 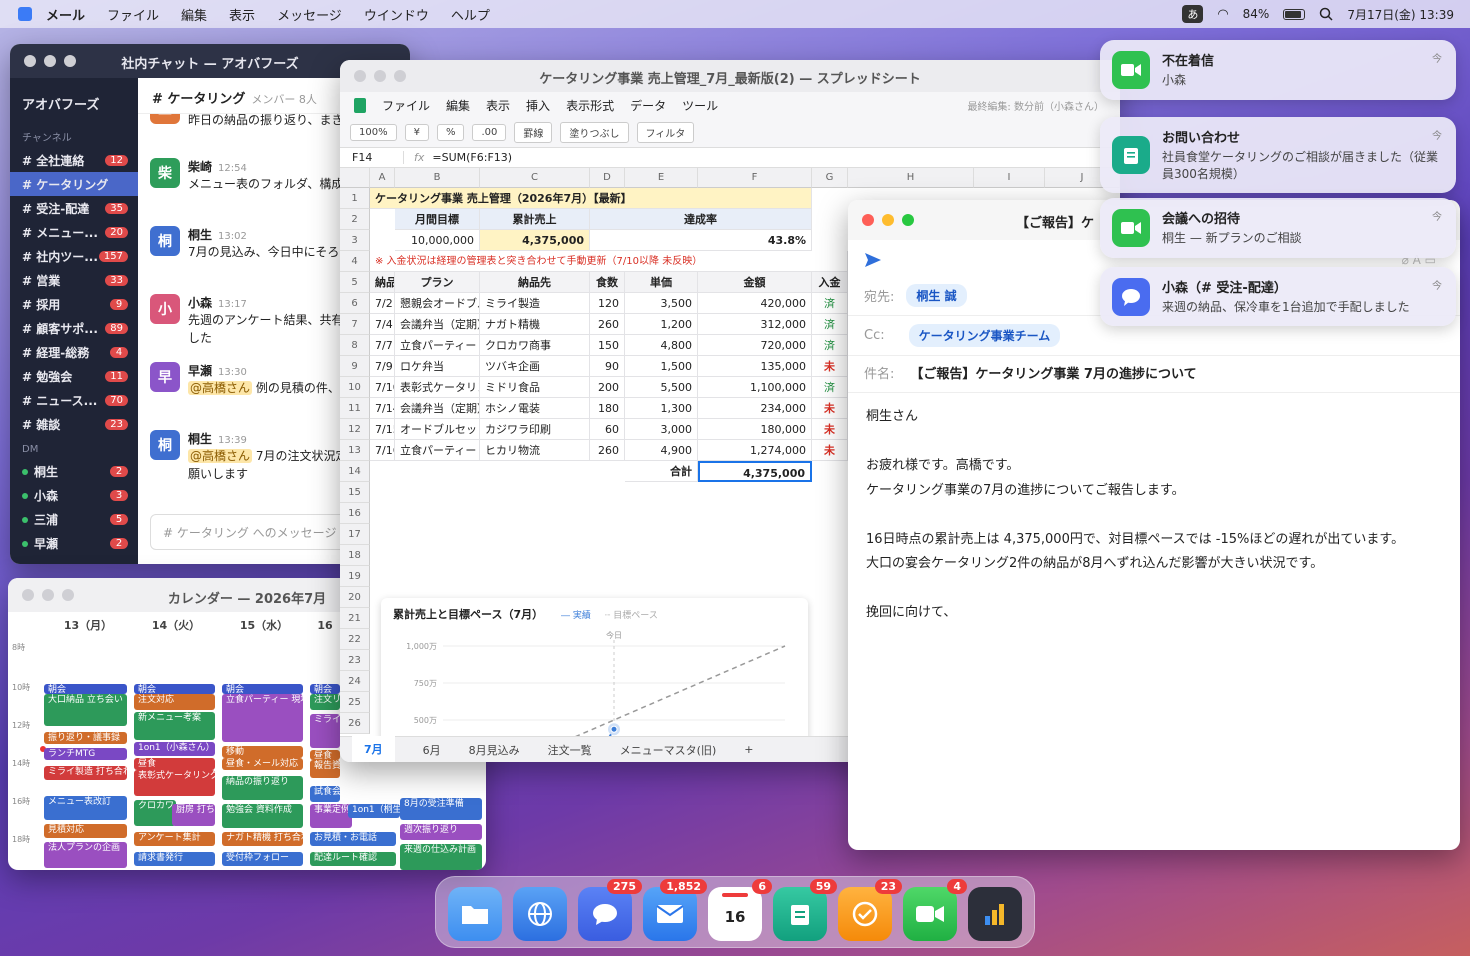 I want to click on data-cell: 5,500, so click(x=661, y=387).